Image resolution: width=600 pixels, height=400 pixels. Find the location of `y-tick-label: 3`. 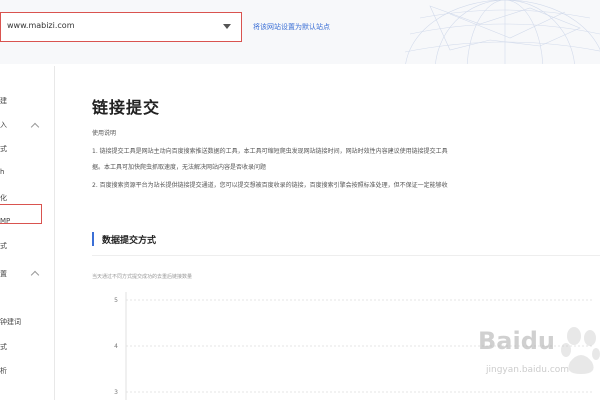

y-tick-label: 3 is located at coordinates (116, 392).